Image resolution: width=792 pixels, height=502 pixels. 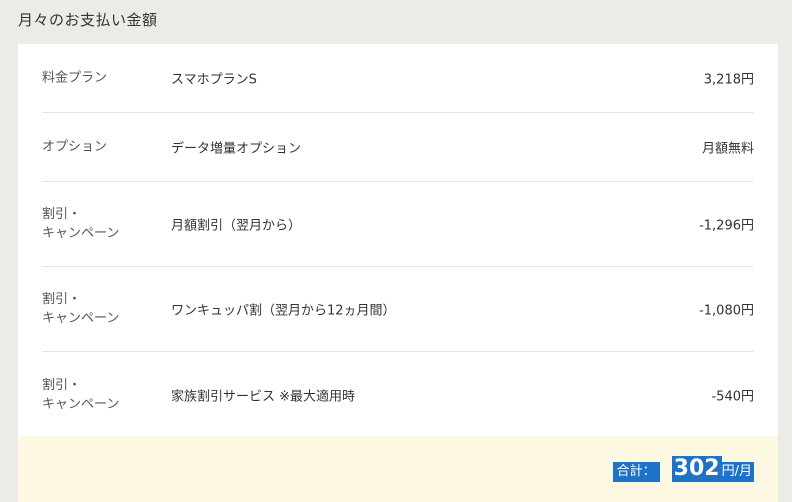 I want to click on row-item-name: ワンキュッパ割（翌月から12ヵ月間）, so click(x=283, y=311).